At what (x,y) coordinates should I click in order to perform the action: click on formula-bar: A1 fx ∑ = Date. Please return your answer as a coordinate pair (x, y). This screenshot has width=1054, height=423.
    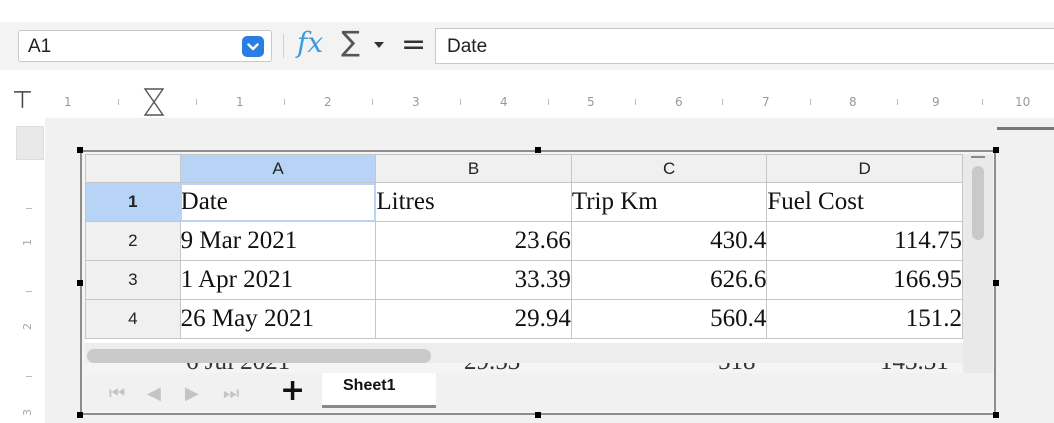
    Looking at the image, I should click on (527, 46).